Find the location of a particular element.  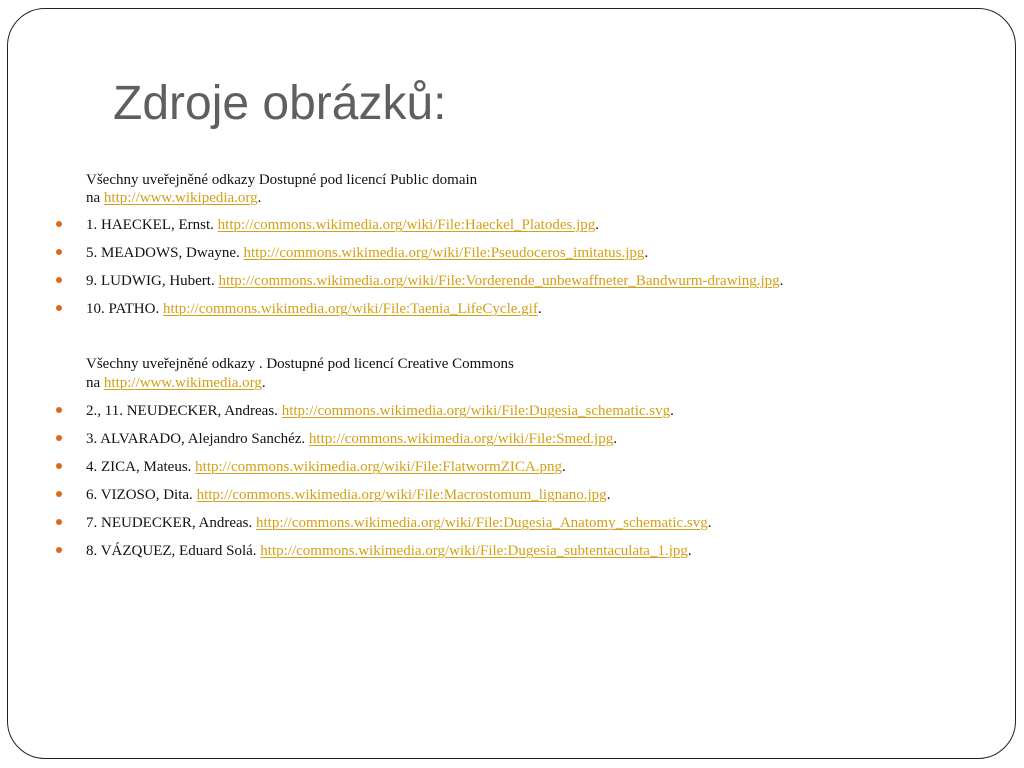

section1-intro-line2: na http://www.wikipedia.org. is located at coordinates (173, 198).